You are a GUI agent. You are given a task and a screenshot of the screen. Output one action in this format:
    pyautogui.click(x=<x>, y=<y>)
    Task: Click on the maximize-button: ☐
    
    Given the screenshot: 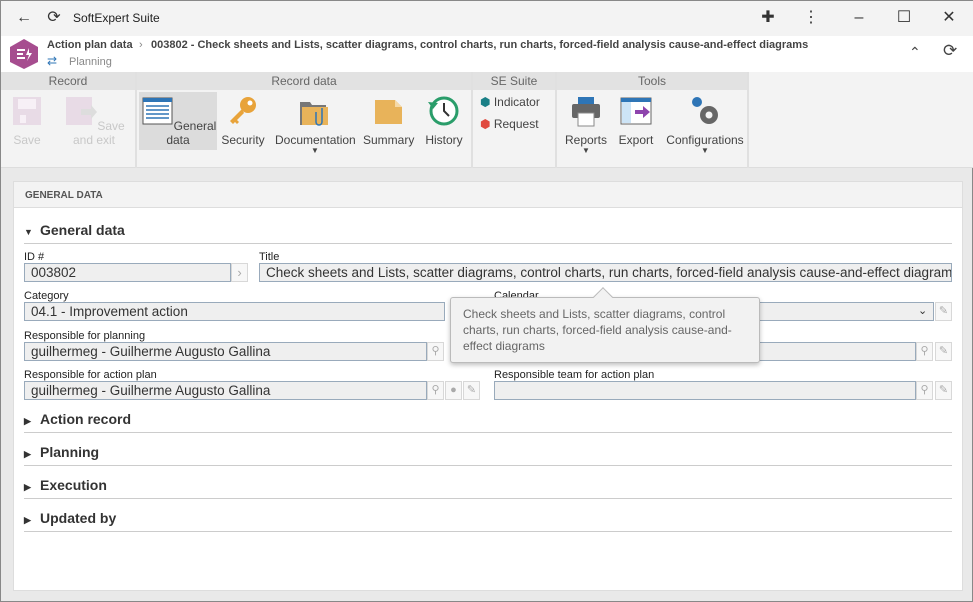 What is the action you would take?
    pyautogui.click(x=904, y=18)
    